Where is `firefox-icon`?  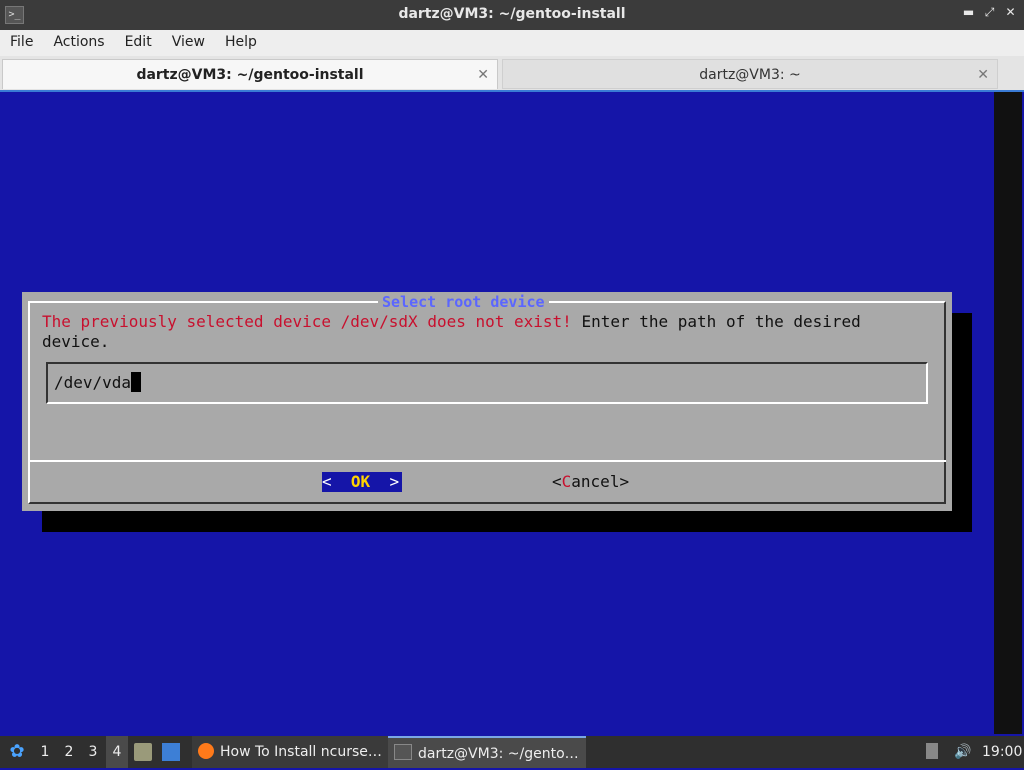
firefox-icon is located at coordinates (206, 751).